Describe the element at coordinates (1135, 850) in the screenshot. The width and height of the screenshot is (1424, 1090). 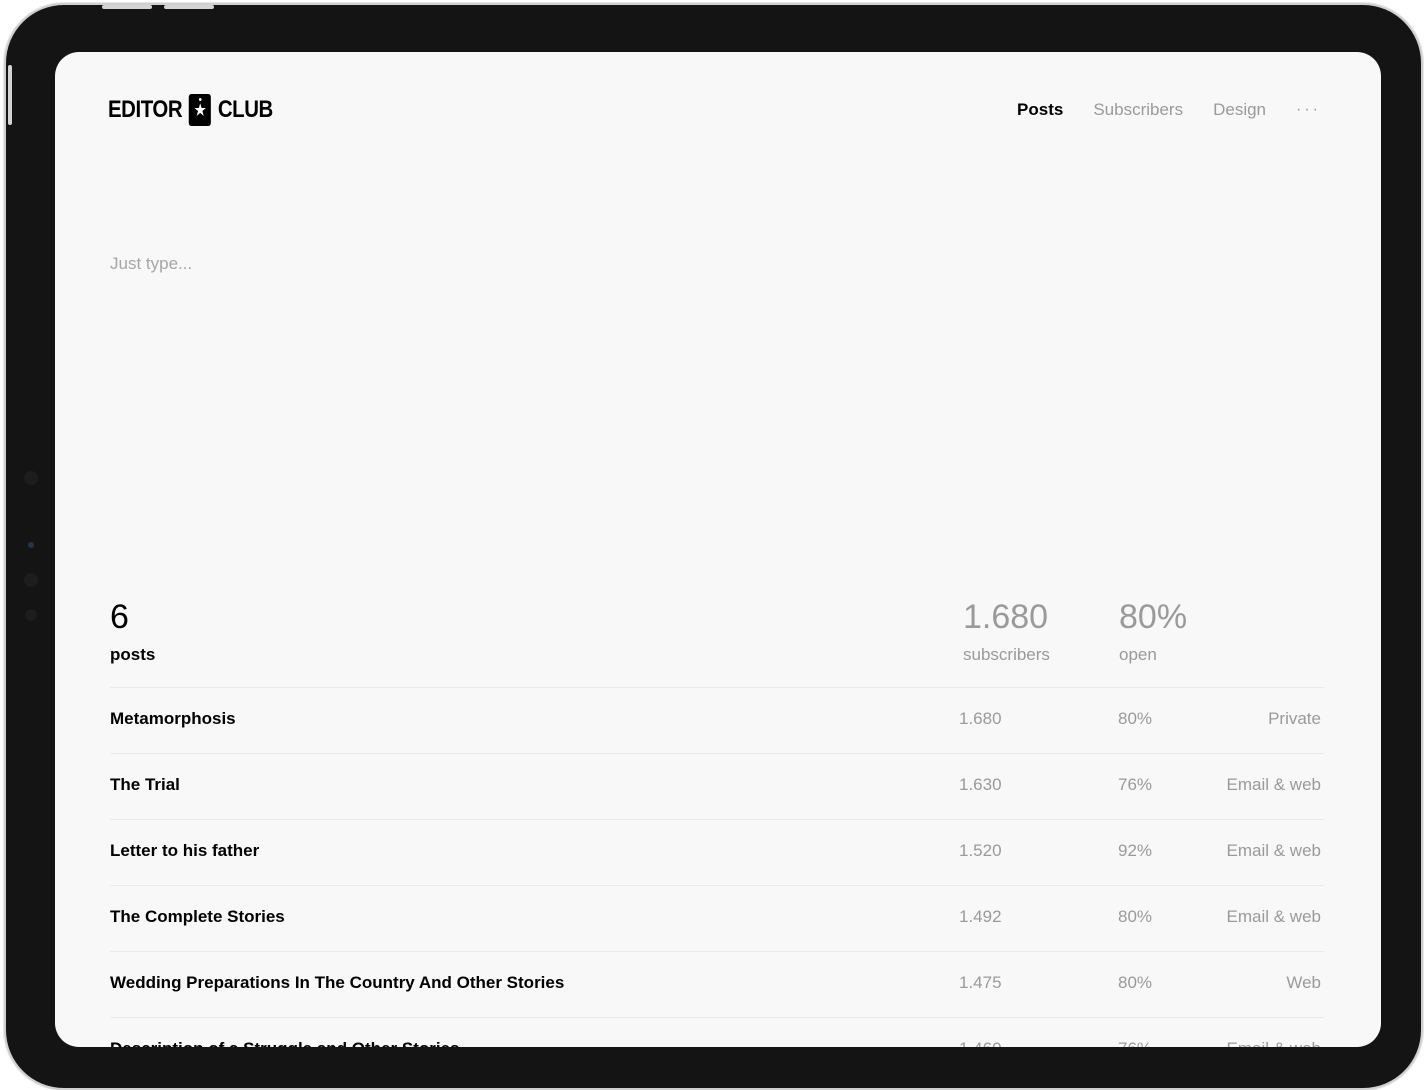
I see `post-open-rate: 92%` at that location.